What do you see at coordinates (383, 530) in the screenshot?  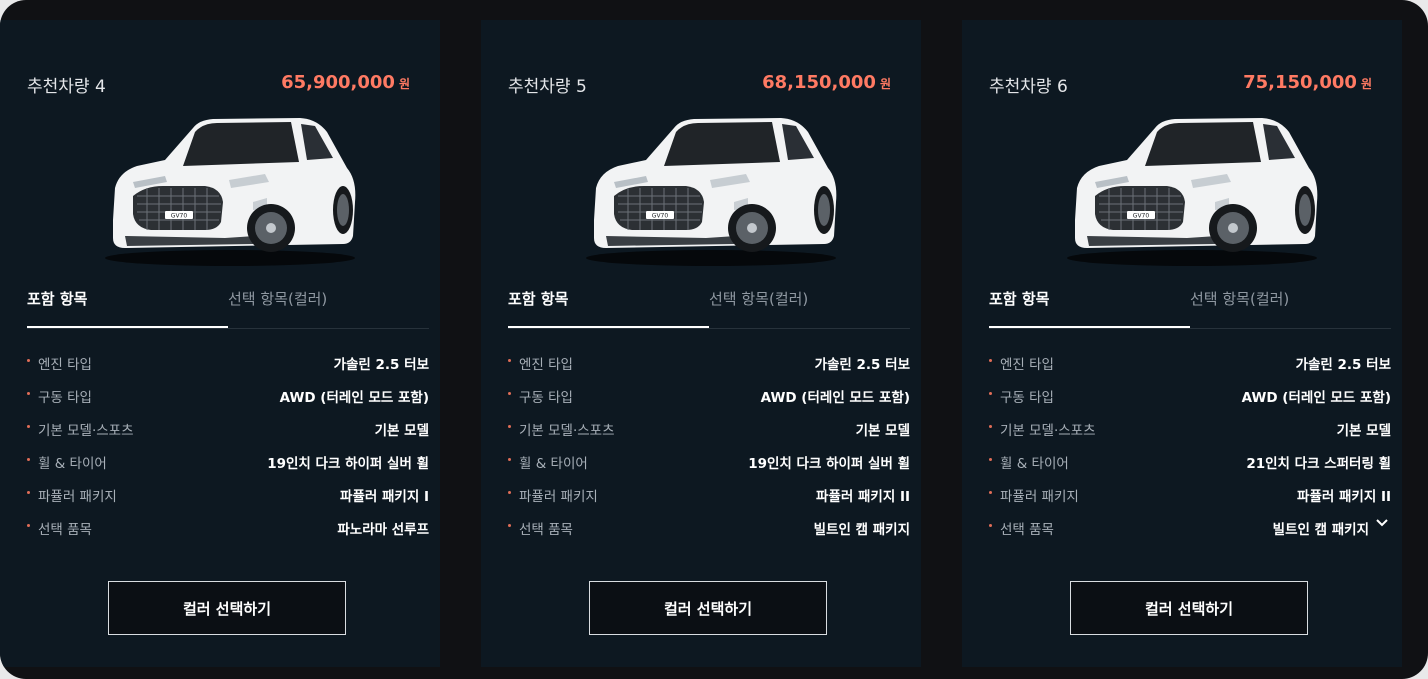 I see `spec-value: 파노라마 선루프` at bounding box center [383, 530].